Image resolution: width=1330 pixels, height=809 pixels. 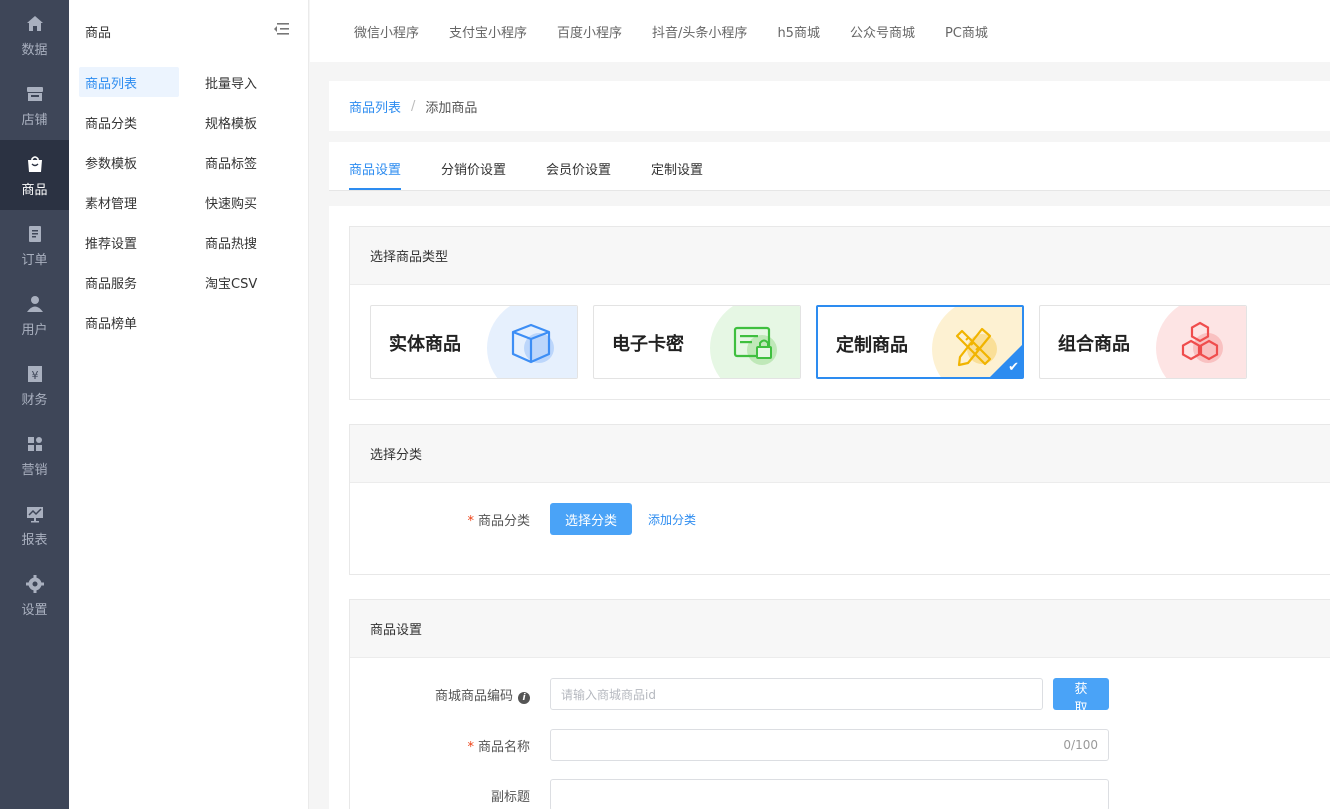 I want to click on nav-reports: 报表, so click(x=34, y=525).